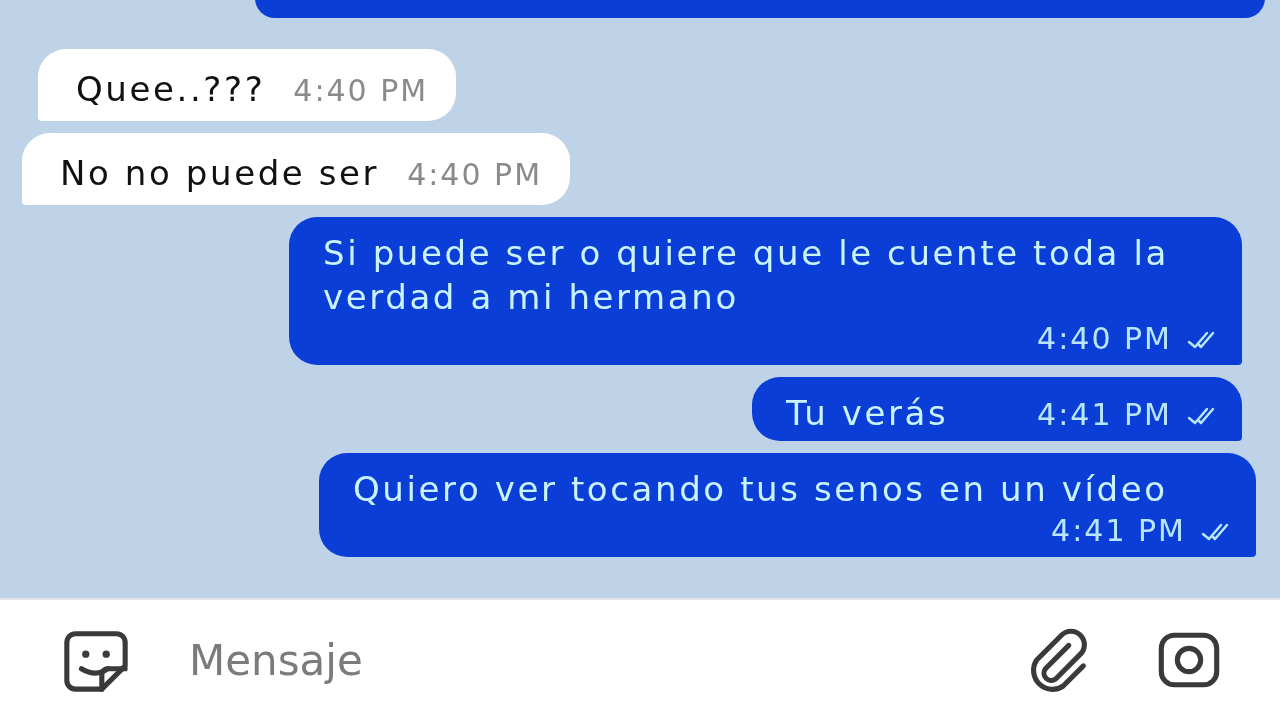 This screenshot has height=720, width=1280. What do you see at coordinates (220, 173) in the screenshot?
I see `message-text: No no puede ser` at bounding box center [220, 173].